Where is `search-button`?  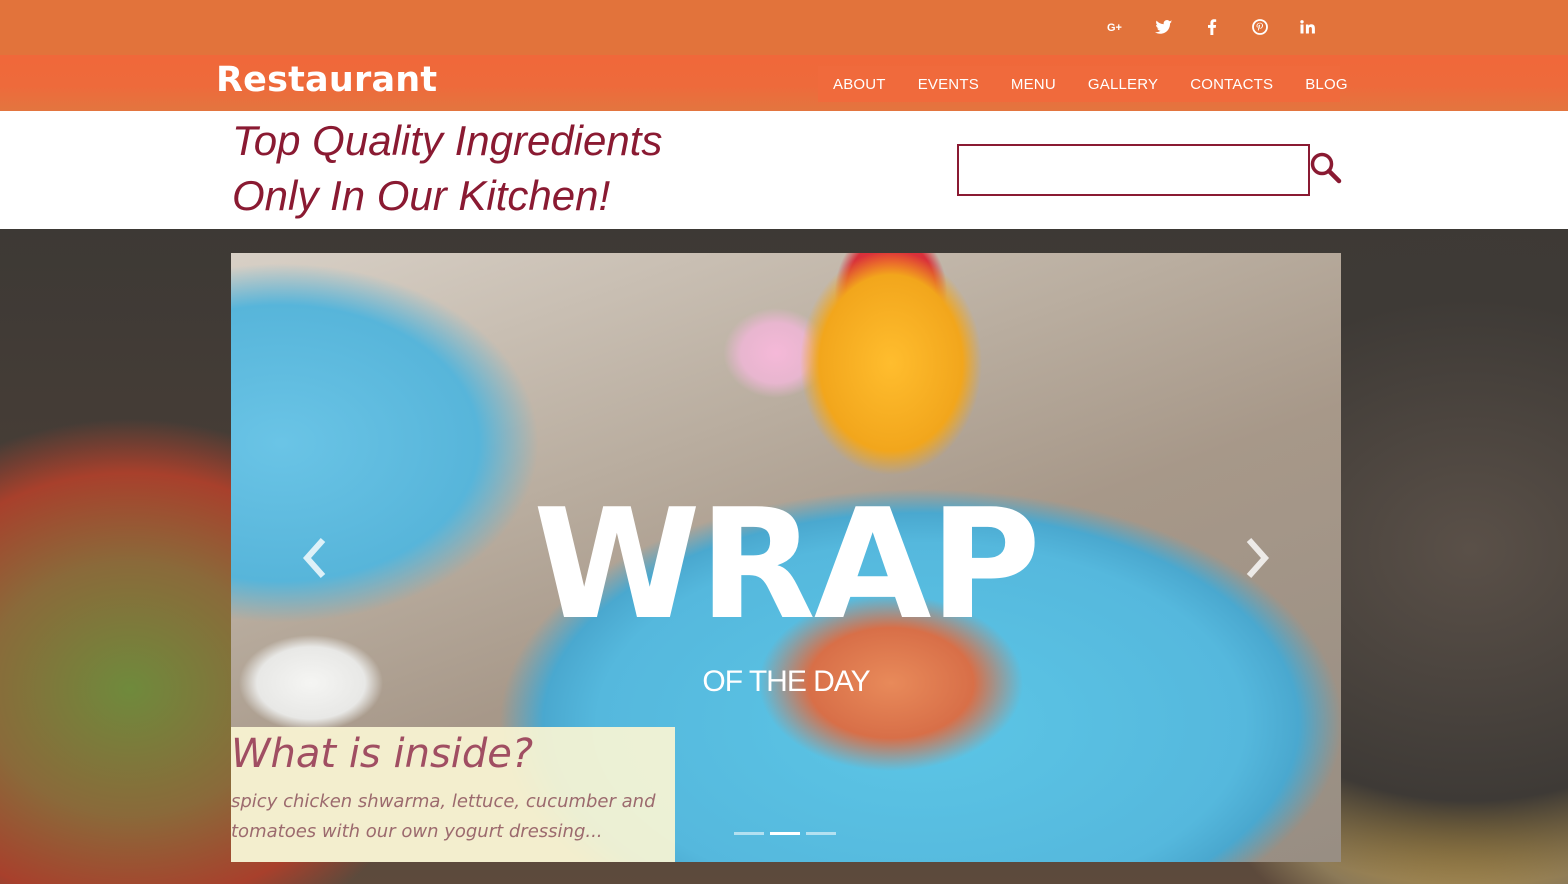
search-button is located at coordinates (1326, 169).